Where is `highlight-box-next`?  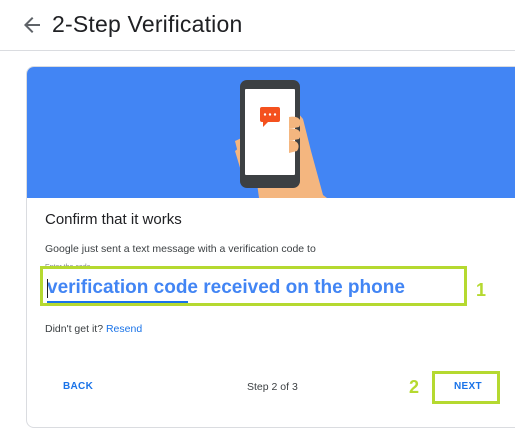
highlight-box-next is located at coordinates (466, 387).